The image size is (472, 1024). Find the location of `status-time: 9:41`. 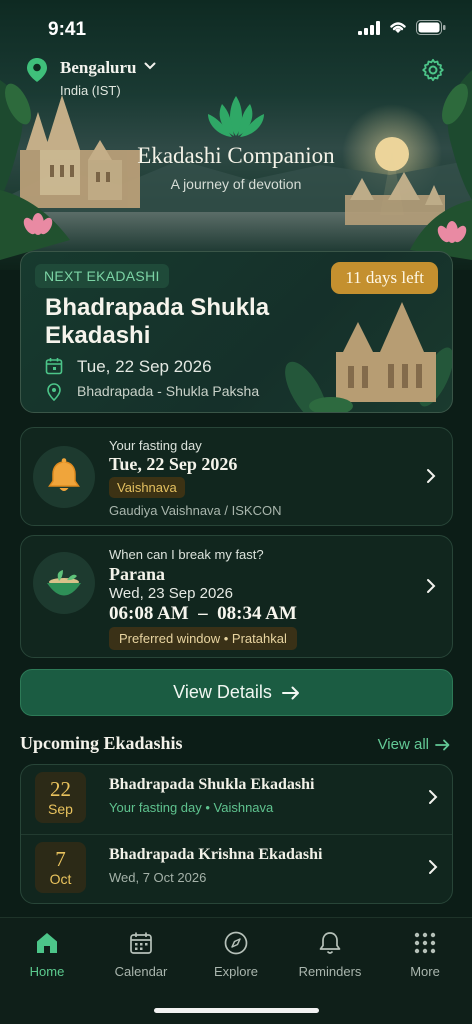

status-time: 9:41 is located at coordinates (67, 29).